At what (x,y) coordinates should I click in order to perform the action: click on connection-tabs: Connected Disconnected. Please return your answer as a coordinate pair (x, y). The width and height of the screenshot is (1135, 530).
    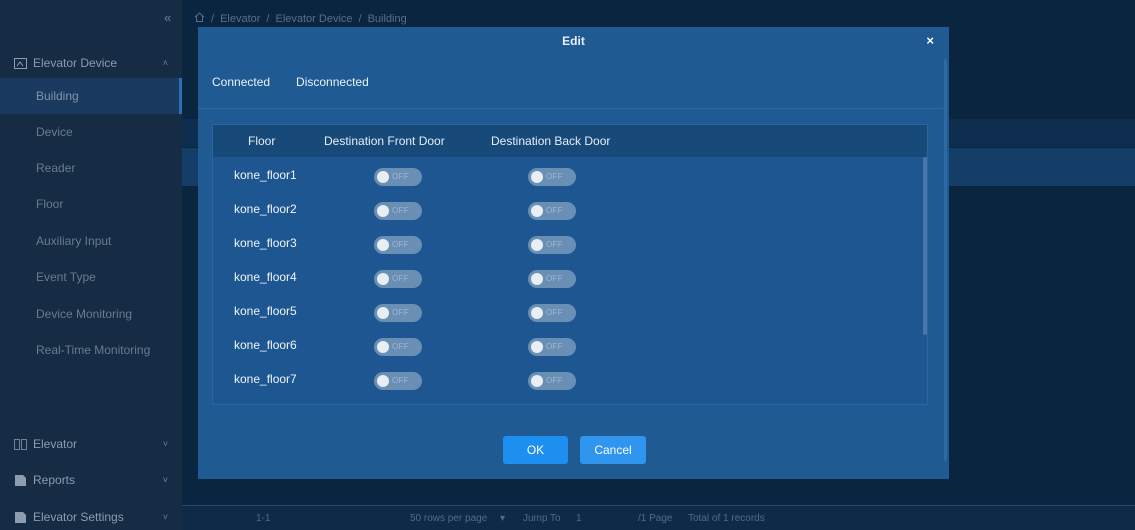
    Looking at the image, I should click on (290, 82).